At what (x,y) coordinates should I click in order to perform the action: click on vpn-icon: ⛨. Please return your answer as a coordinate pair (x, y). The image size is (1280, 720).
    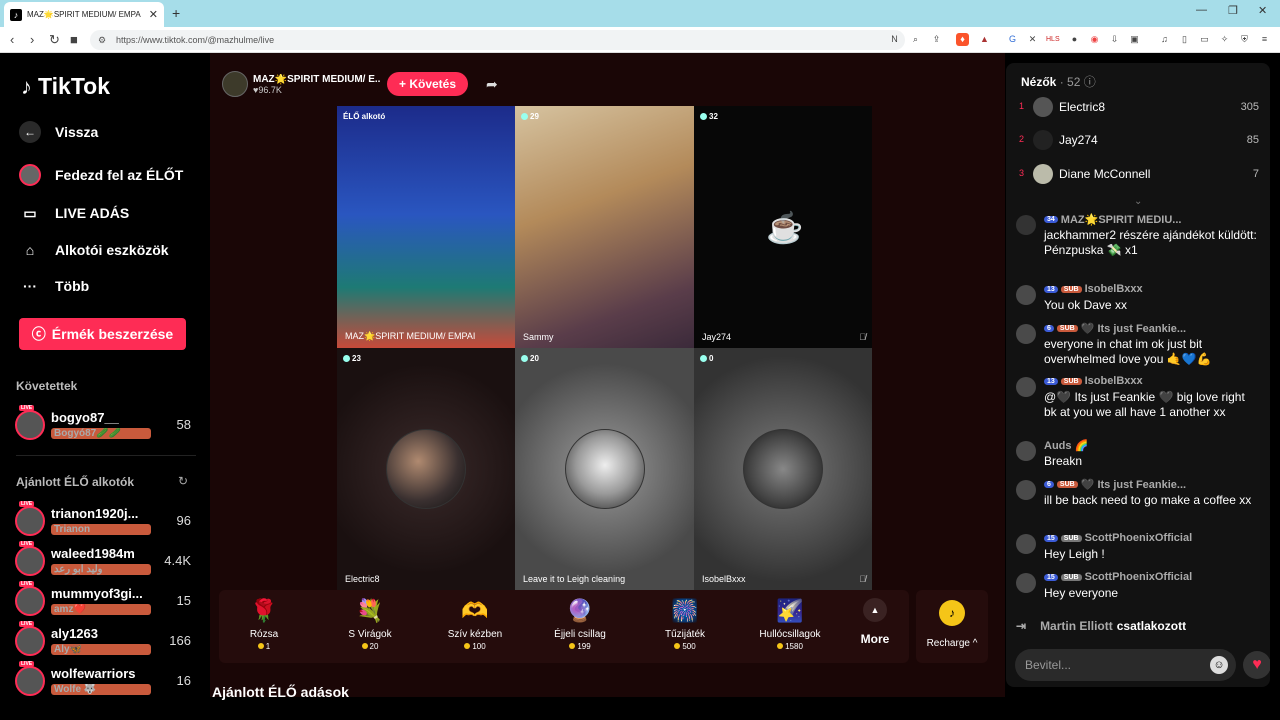
    Looking at the image, I should click on (1244, 39).